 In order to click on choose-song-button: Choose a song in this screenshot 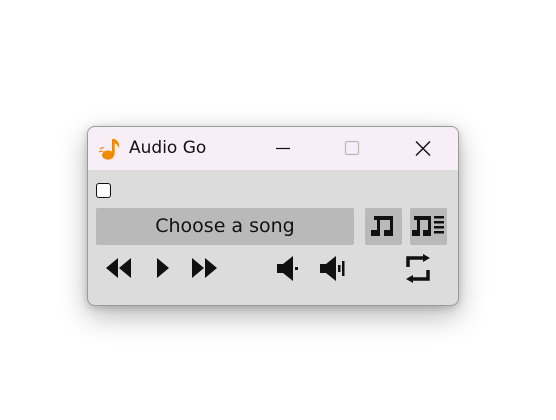, I will do `click(225, 226)`.